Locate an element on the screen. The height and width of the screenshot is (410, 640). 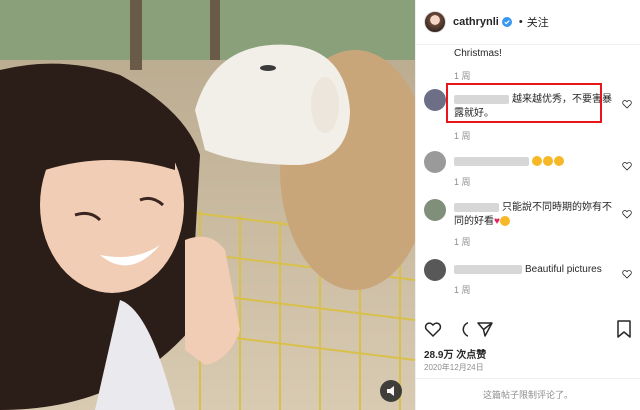
comments-limited-notice: 这篇帖子限制评论了。 is located at coordinates (528, 394).